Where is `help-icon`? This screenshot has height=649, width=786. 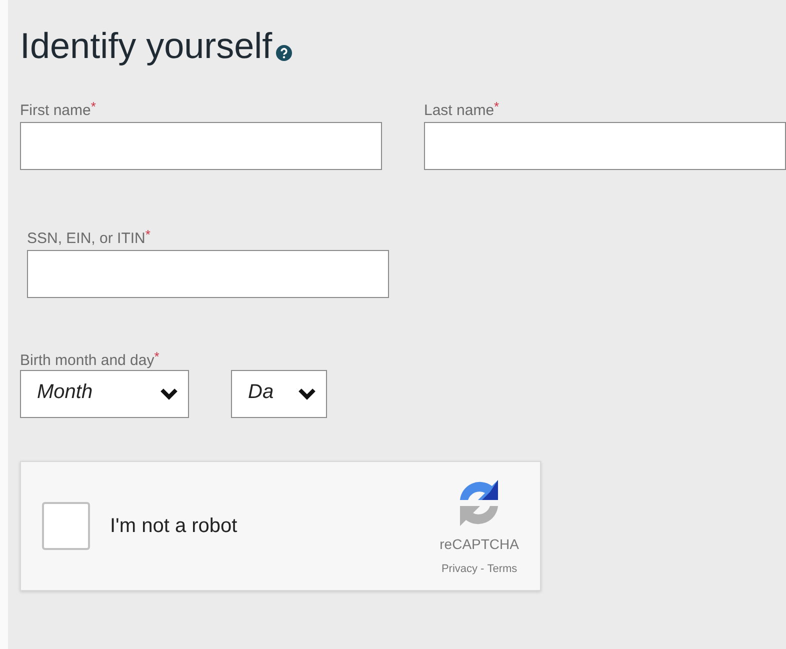 help-icon is located at coordinates (284, 53).